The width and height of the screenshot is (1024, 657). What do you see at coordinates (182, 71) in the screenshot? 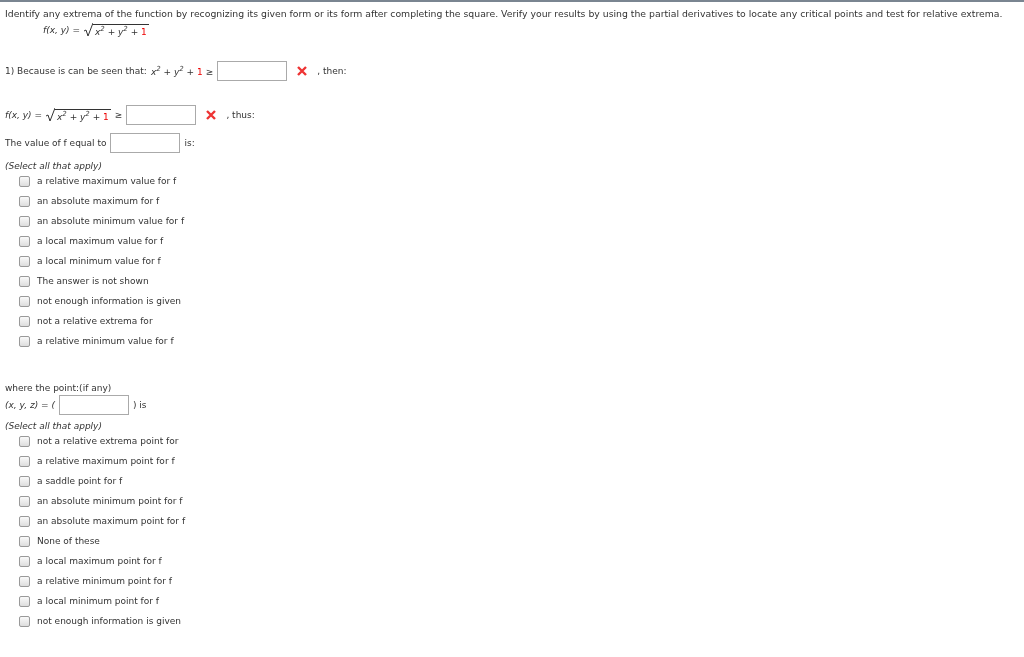
I see `expression: x$^{2}$ + y$^{2}$ + 1 ≥` at bounding box center [182, 71].